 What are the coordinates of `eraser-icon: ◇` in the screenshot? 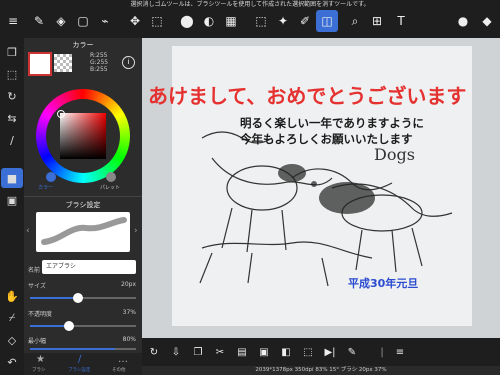 It's located at (12, 340).